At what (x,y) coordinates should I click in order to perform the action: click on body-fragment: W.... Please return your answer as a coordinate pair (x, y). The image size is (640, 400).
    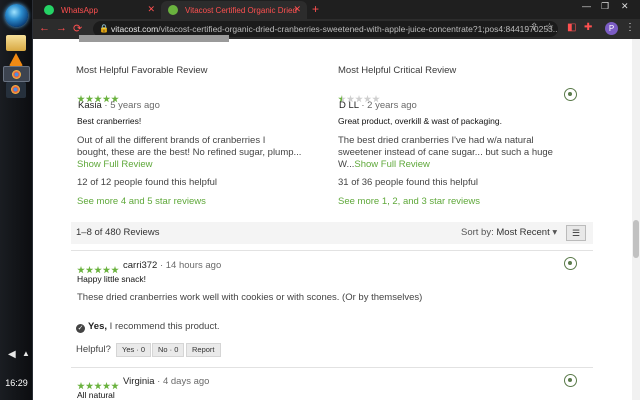
    Looking at the image, I should click on (346, 164).